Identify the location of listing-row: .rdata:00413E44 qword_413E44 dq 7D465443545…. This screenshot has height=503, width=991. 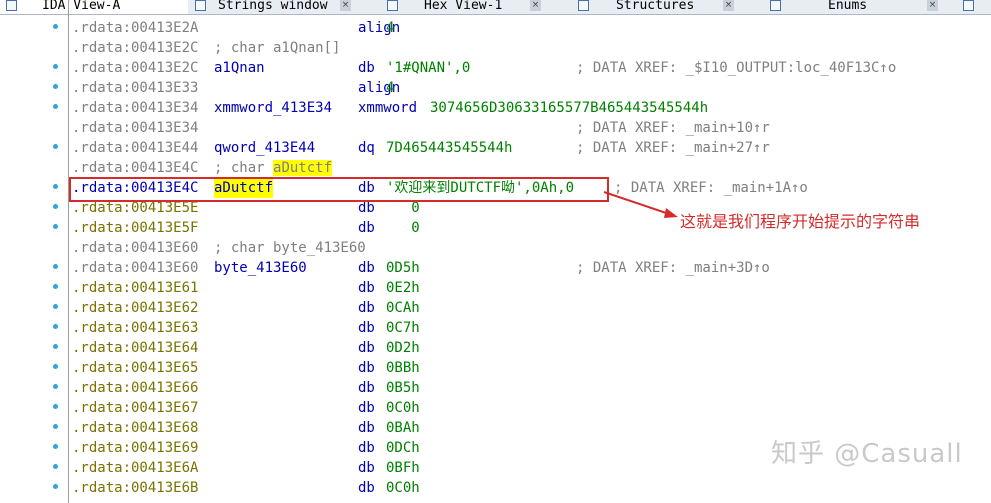
(495, 148).